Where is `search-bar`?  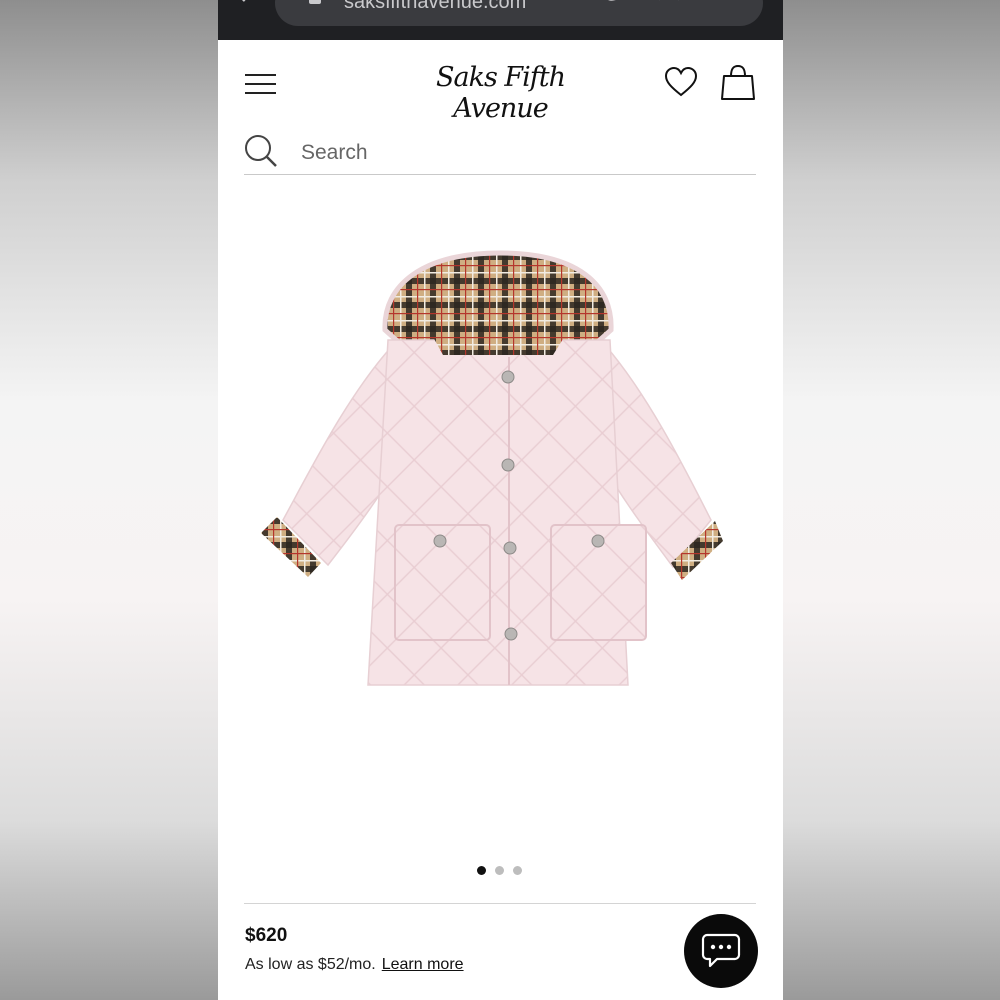 search-bar is located at coordinates (500, 152).